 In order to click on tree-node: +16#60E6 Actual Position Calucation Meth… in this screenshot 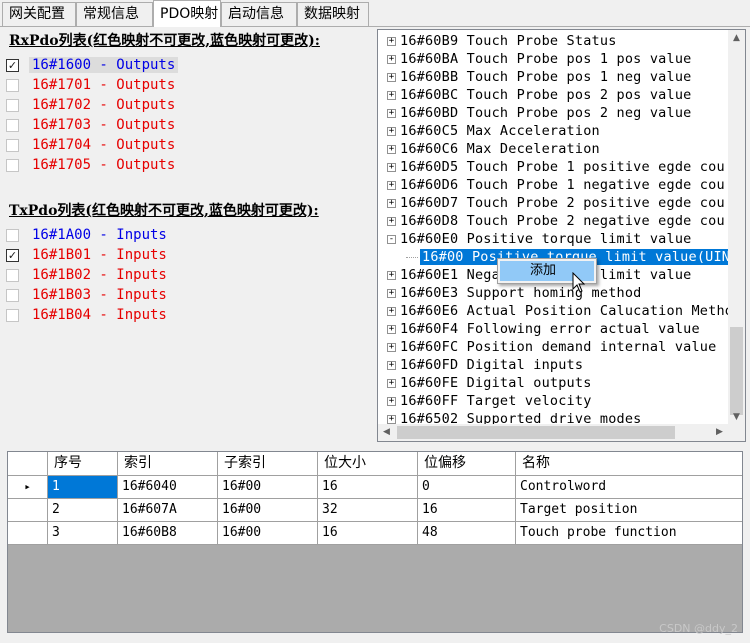, I will do `click(557, 311)`.